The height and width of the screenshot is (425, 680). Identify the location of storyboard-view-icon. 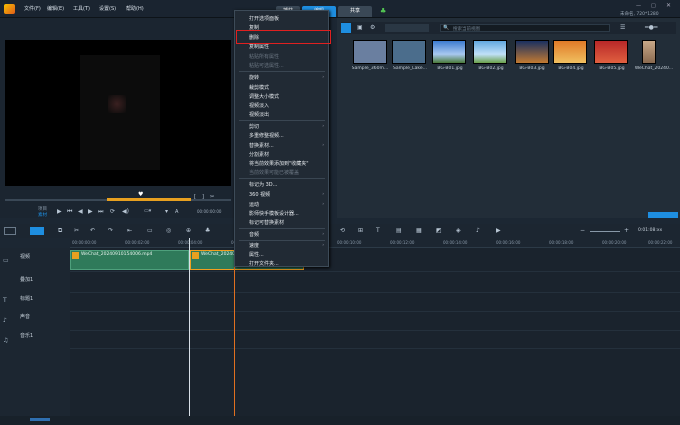
(10, 231).